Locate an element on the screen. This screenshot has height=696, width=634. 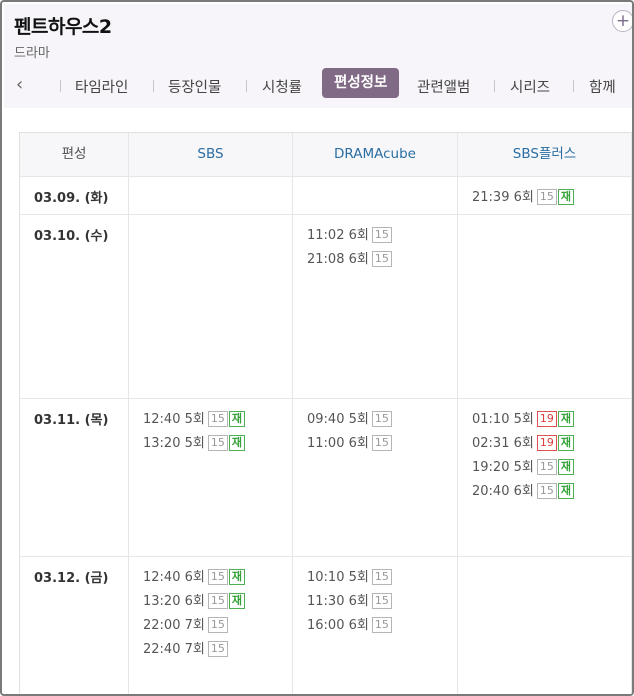
air-time: 21:08 is located at coordinates (326, 259).